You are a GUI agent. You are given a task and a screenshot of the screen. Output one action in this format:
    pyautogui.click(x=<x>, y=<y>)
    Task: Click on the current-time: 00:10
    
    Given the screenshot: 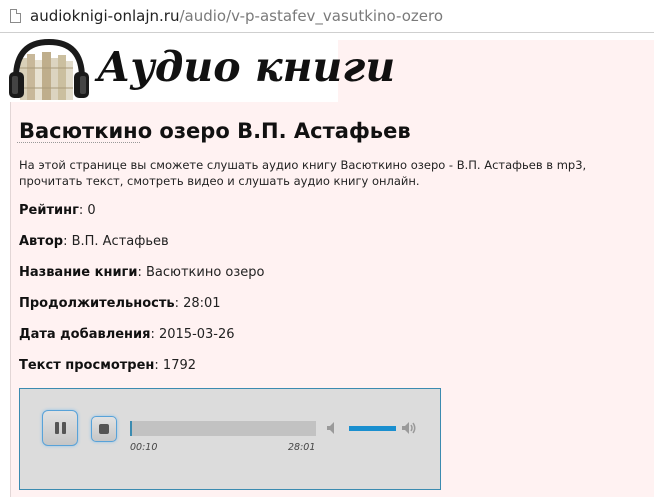 What is the action you would take?
    pyautogui.click(x=144, y=447)
    